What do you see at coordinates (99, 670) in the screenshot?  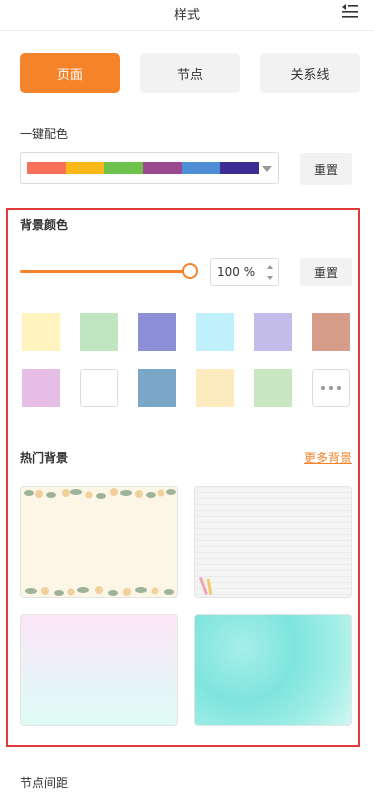 I see `background-card-pink-gradient` at bounding box center [99, 670].